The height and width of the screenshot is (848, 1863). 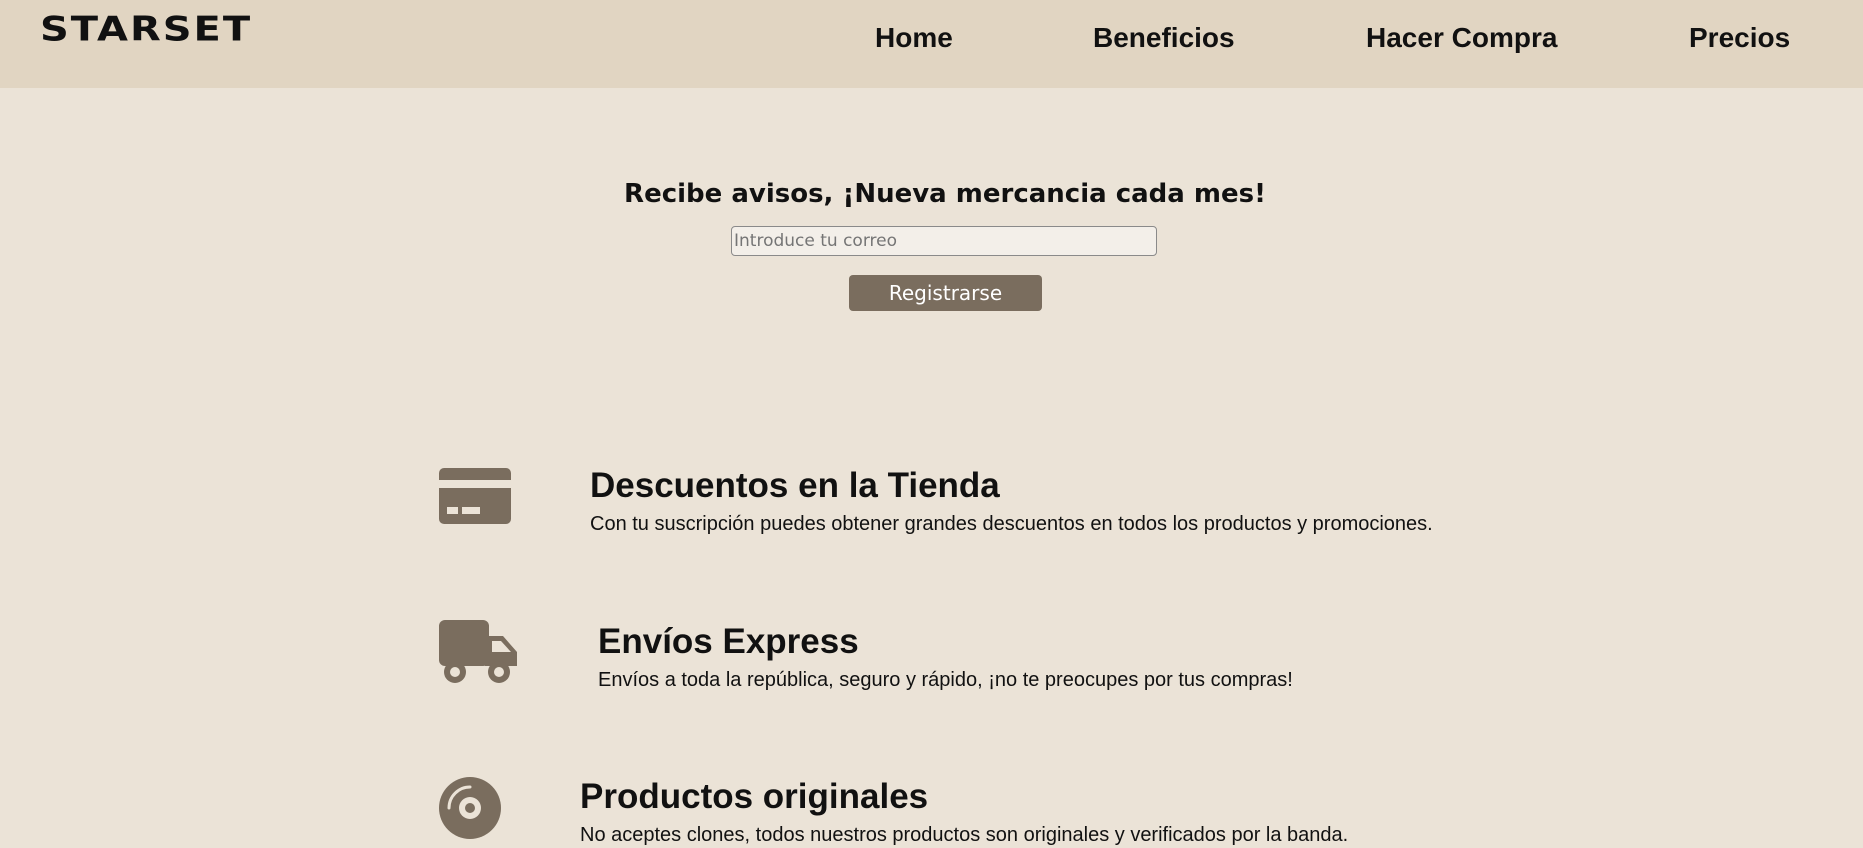 What do you see at coordinates (728, 641) in the screenshot?
I see `feature-title-envios: Envíos Express` at bounding box center [728, 641].